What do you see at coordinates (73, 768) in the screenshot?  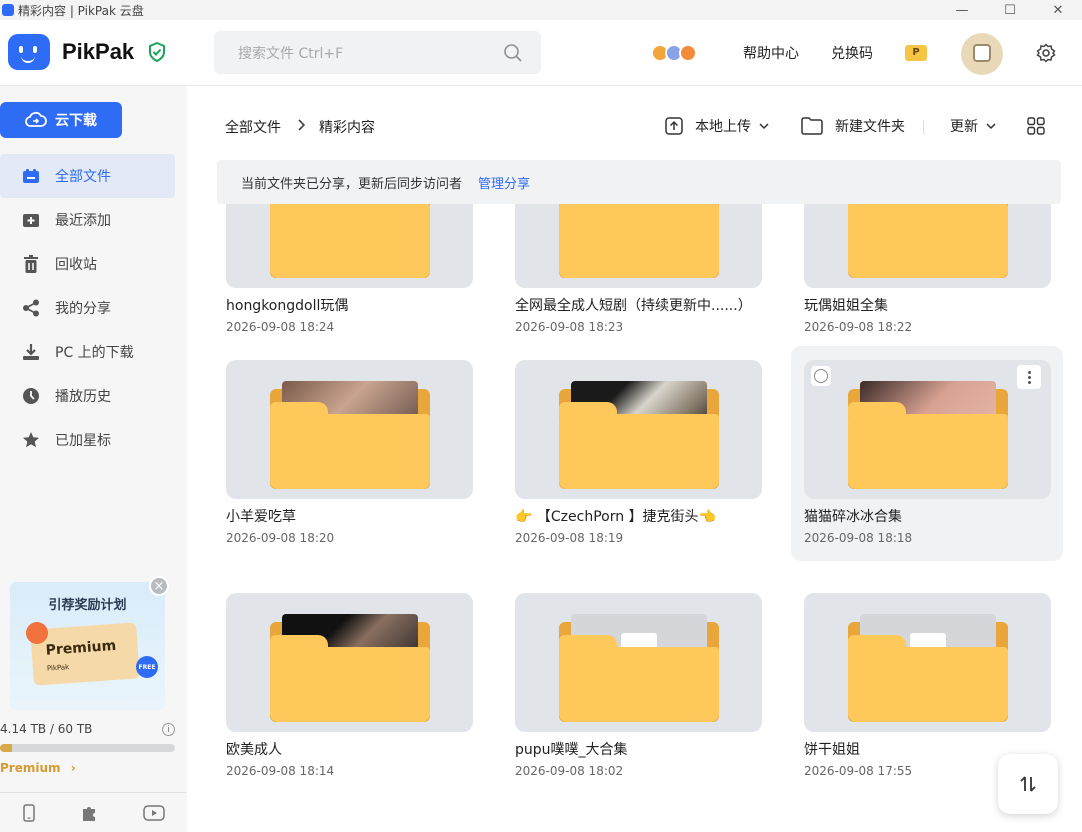 I see `chevron-right-icon: ›` at bounding box center [73, 768].